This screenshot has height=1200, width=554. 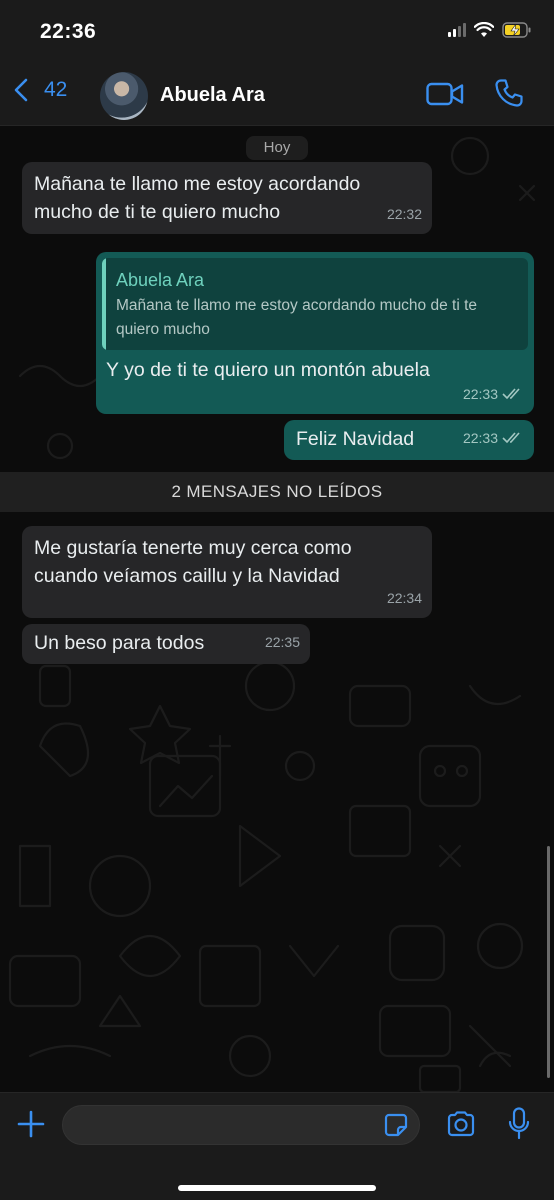 What do you see at coordinates (548, 962) in the screenshot?
I see `scroll-indicator` at bounding box center [548, 962].